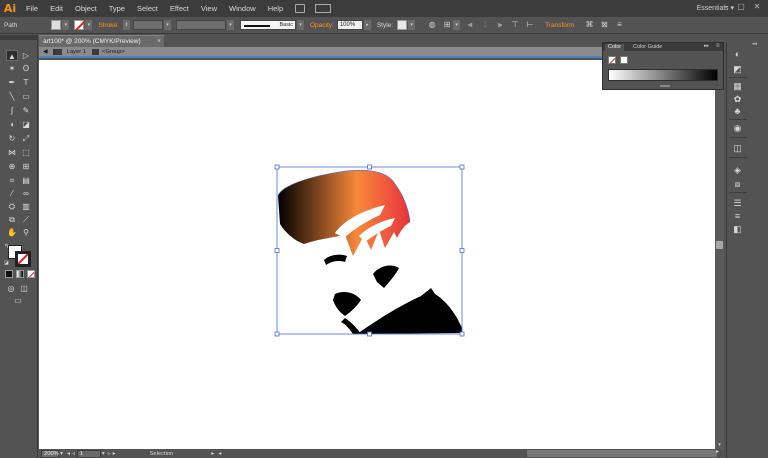 The width and height of the screenshot is (768, 458). I want to click on color-guide-tab: Color Guide, so click(647, 47).